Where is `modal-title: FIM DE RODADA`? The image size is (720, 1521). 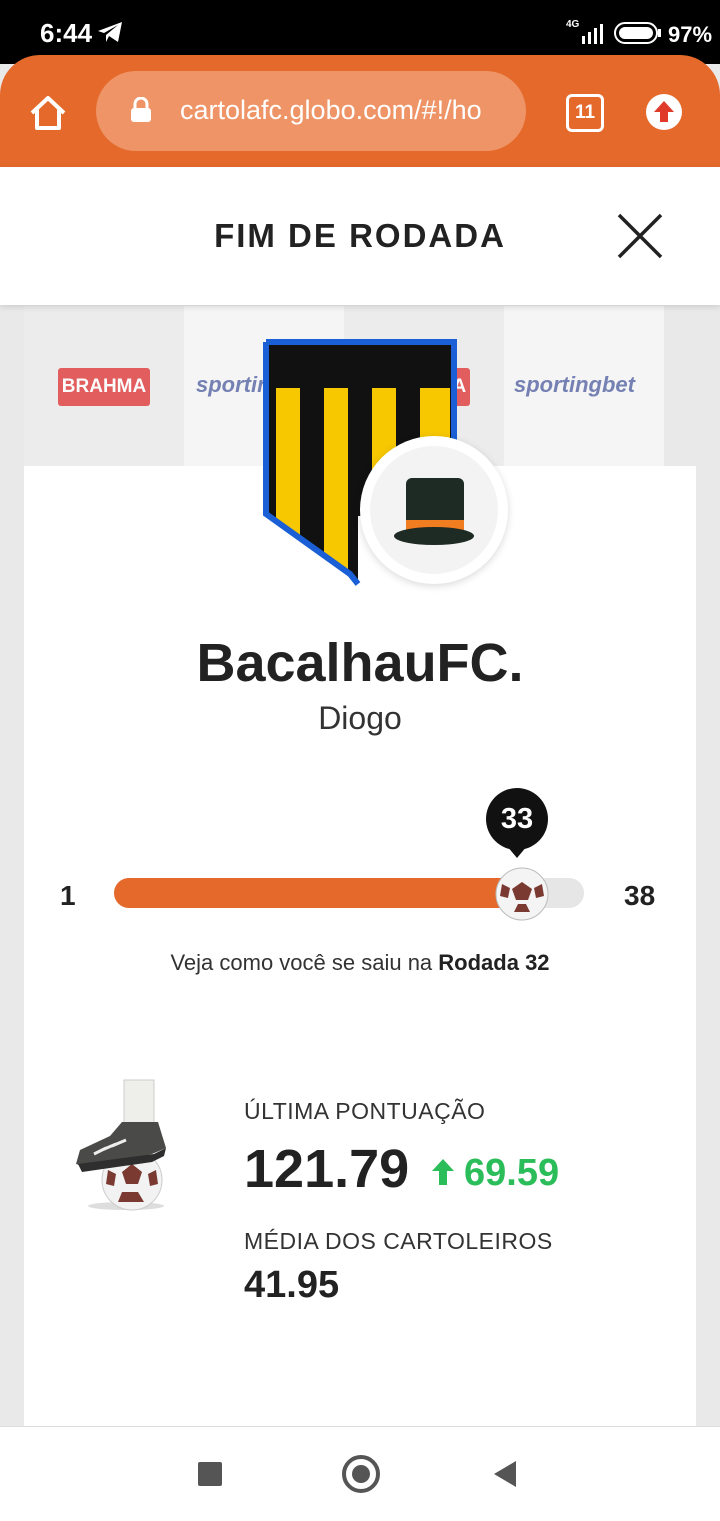
modal-title: FIM DE RODADA is located at coordinates (360, 235).